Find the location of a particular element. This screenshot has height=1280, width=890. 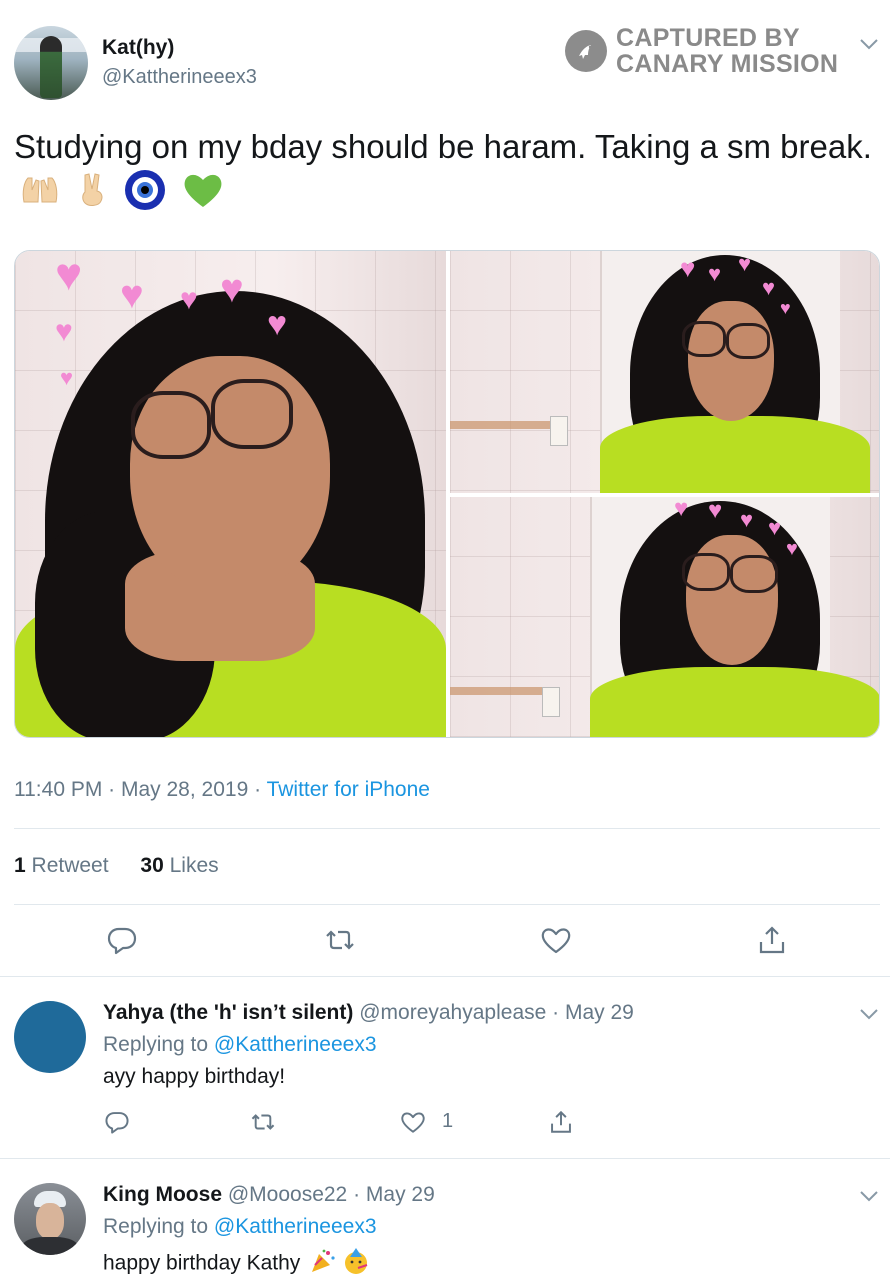

reply-like-count: 1 is located at coordinates (448, 1121).